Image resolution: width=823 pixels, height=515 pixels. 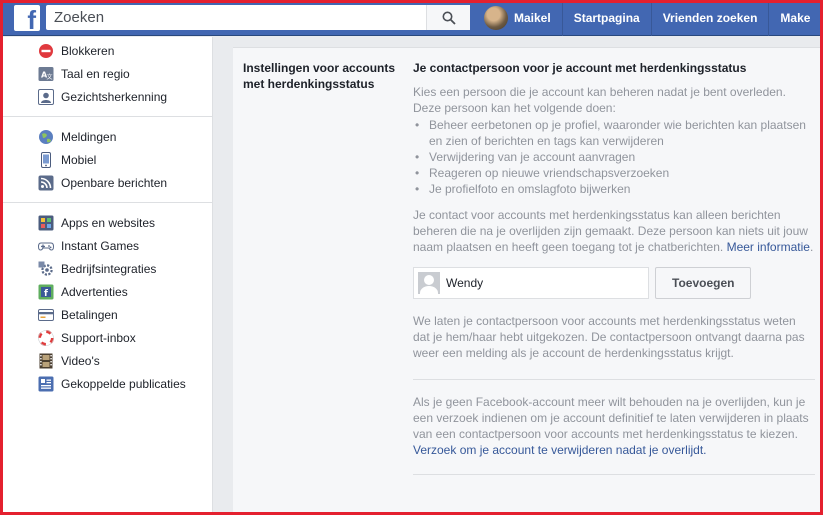 I want to click on search-icon, so click(x=449, y=18).